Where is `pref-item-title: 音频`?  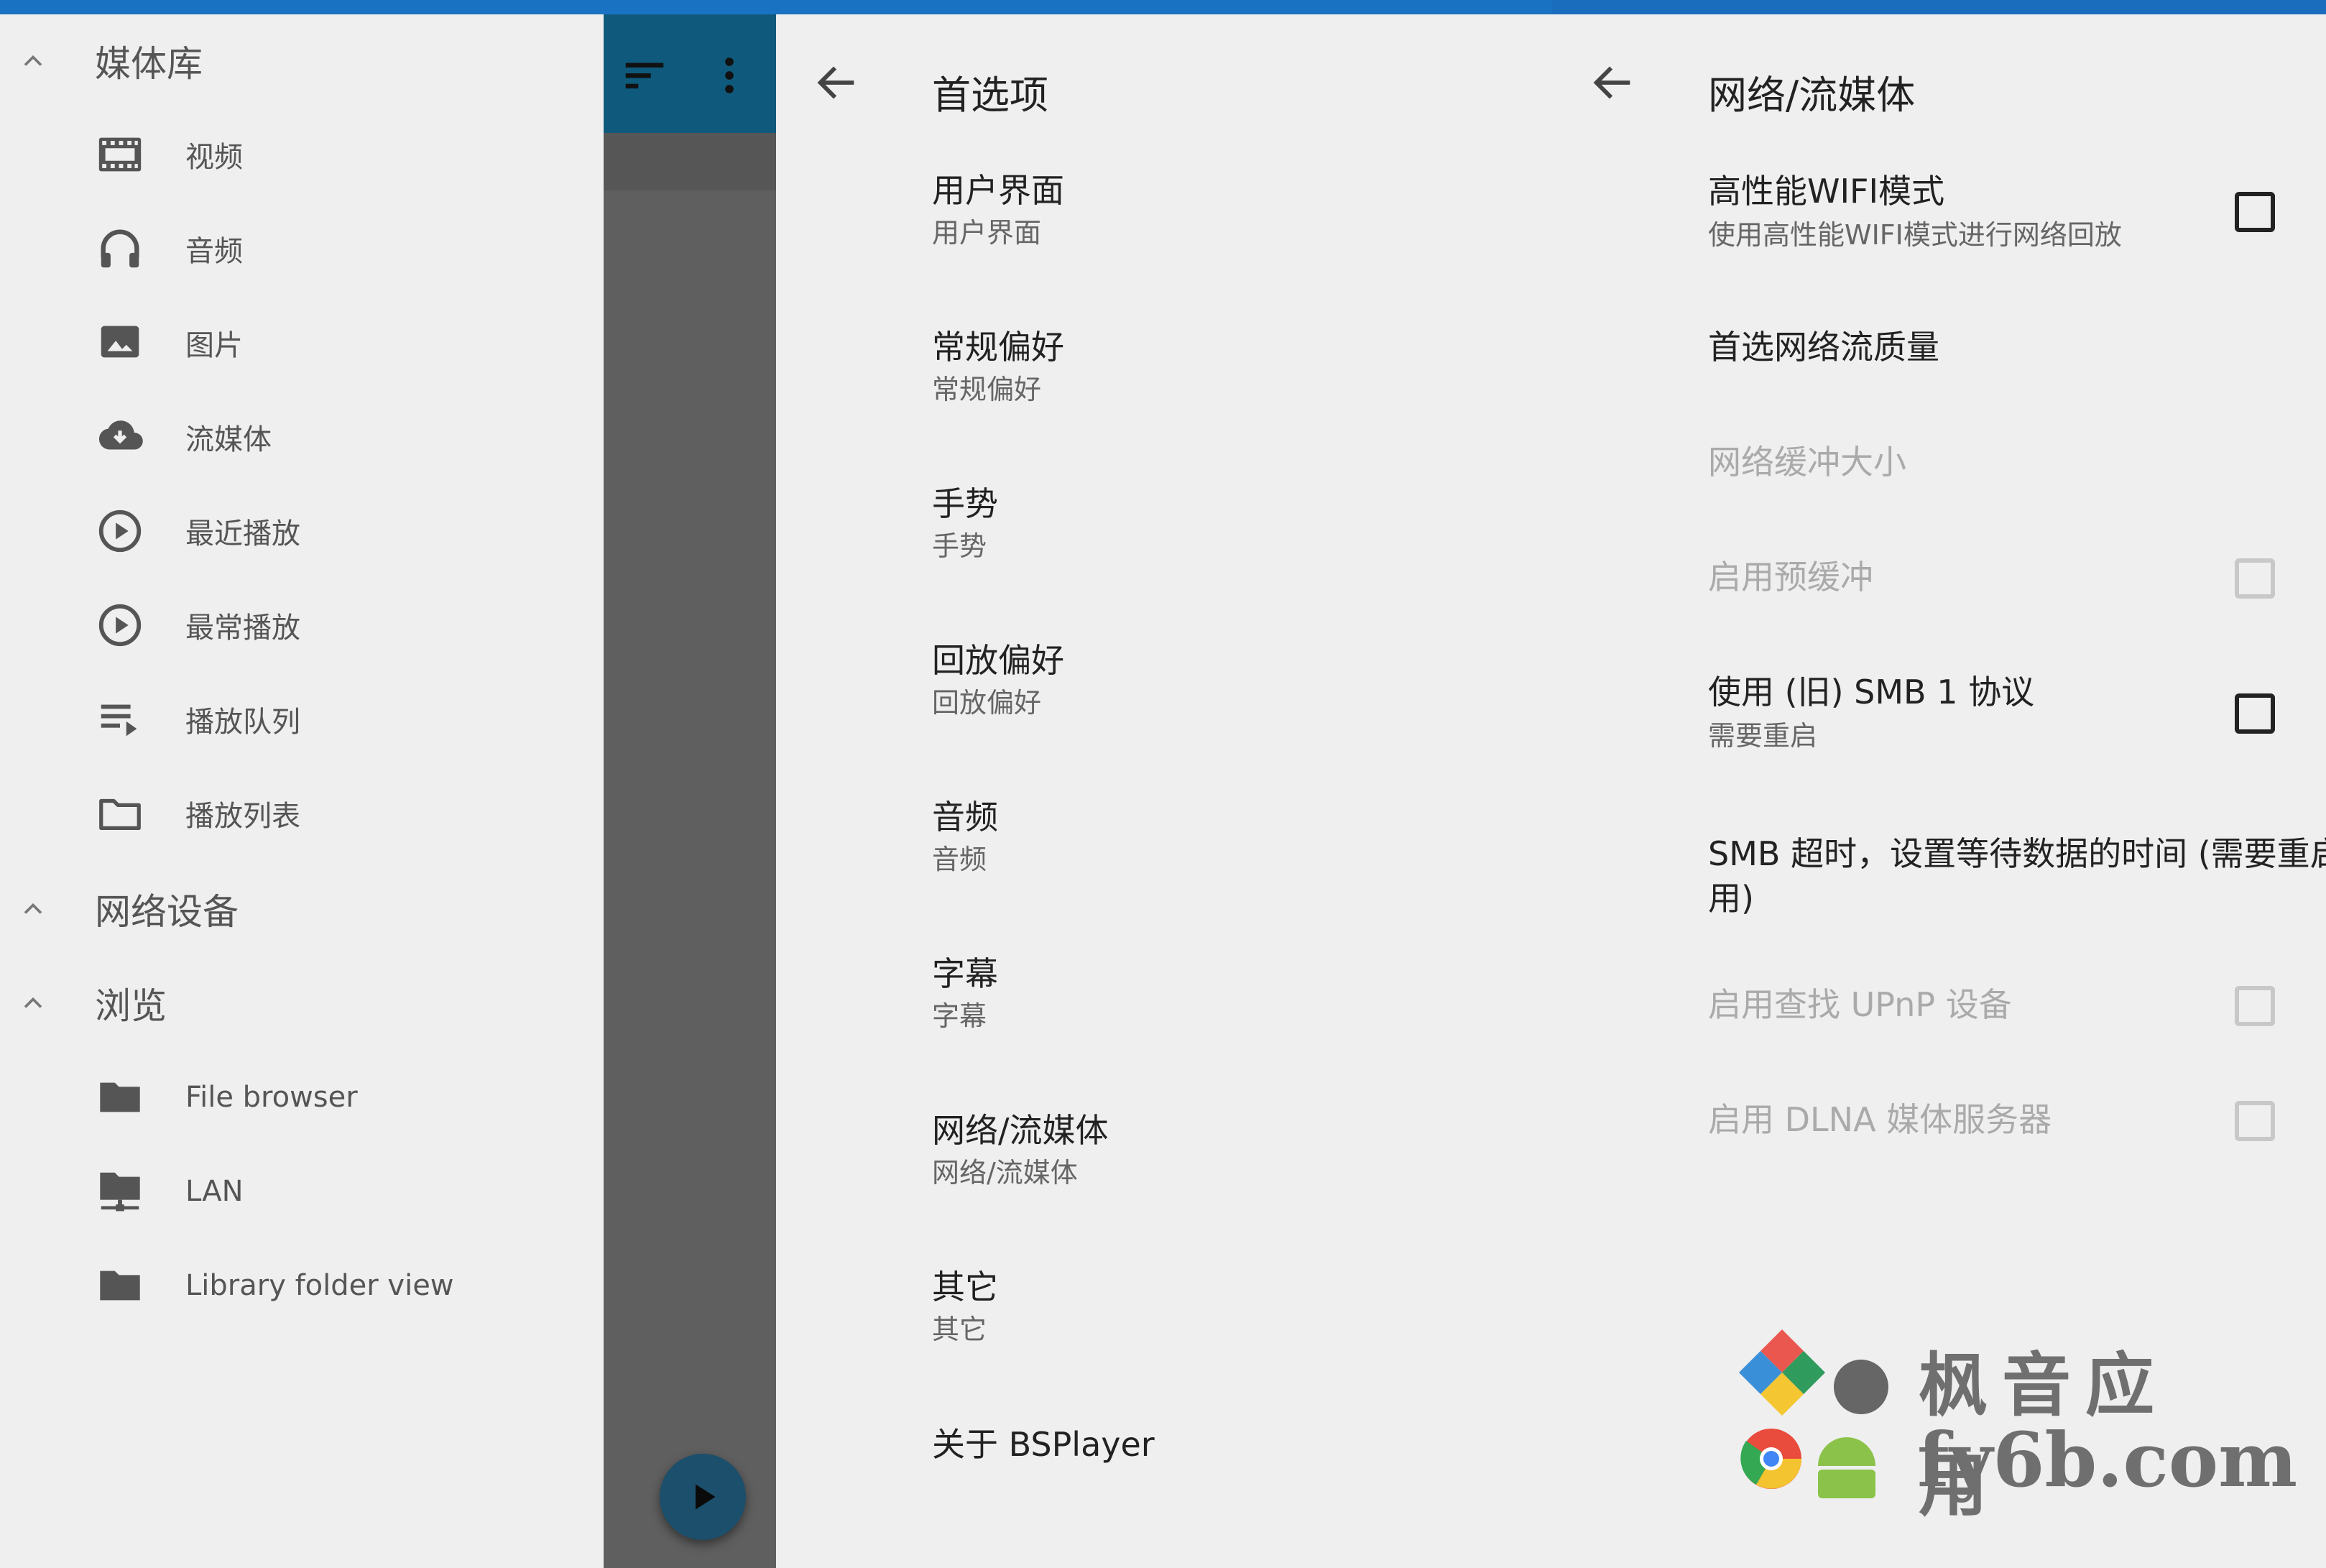
pref-item-title: 音频 is located at coordinates (965, 817).